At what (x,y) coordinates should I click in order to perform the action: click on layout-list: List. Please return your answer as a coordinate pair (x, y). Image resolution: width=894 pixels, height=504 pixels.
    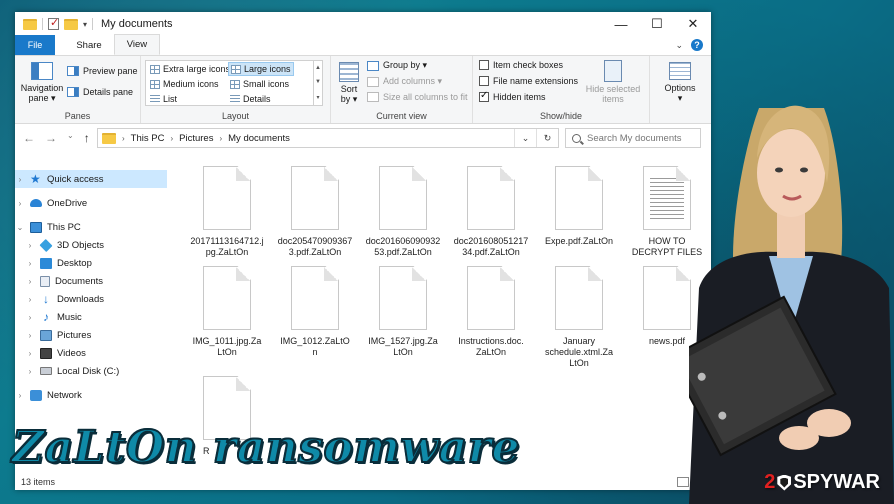
    Looking at the image, I should click on (163, 99).